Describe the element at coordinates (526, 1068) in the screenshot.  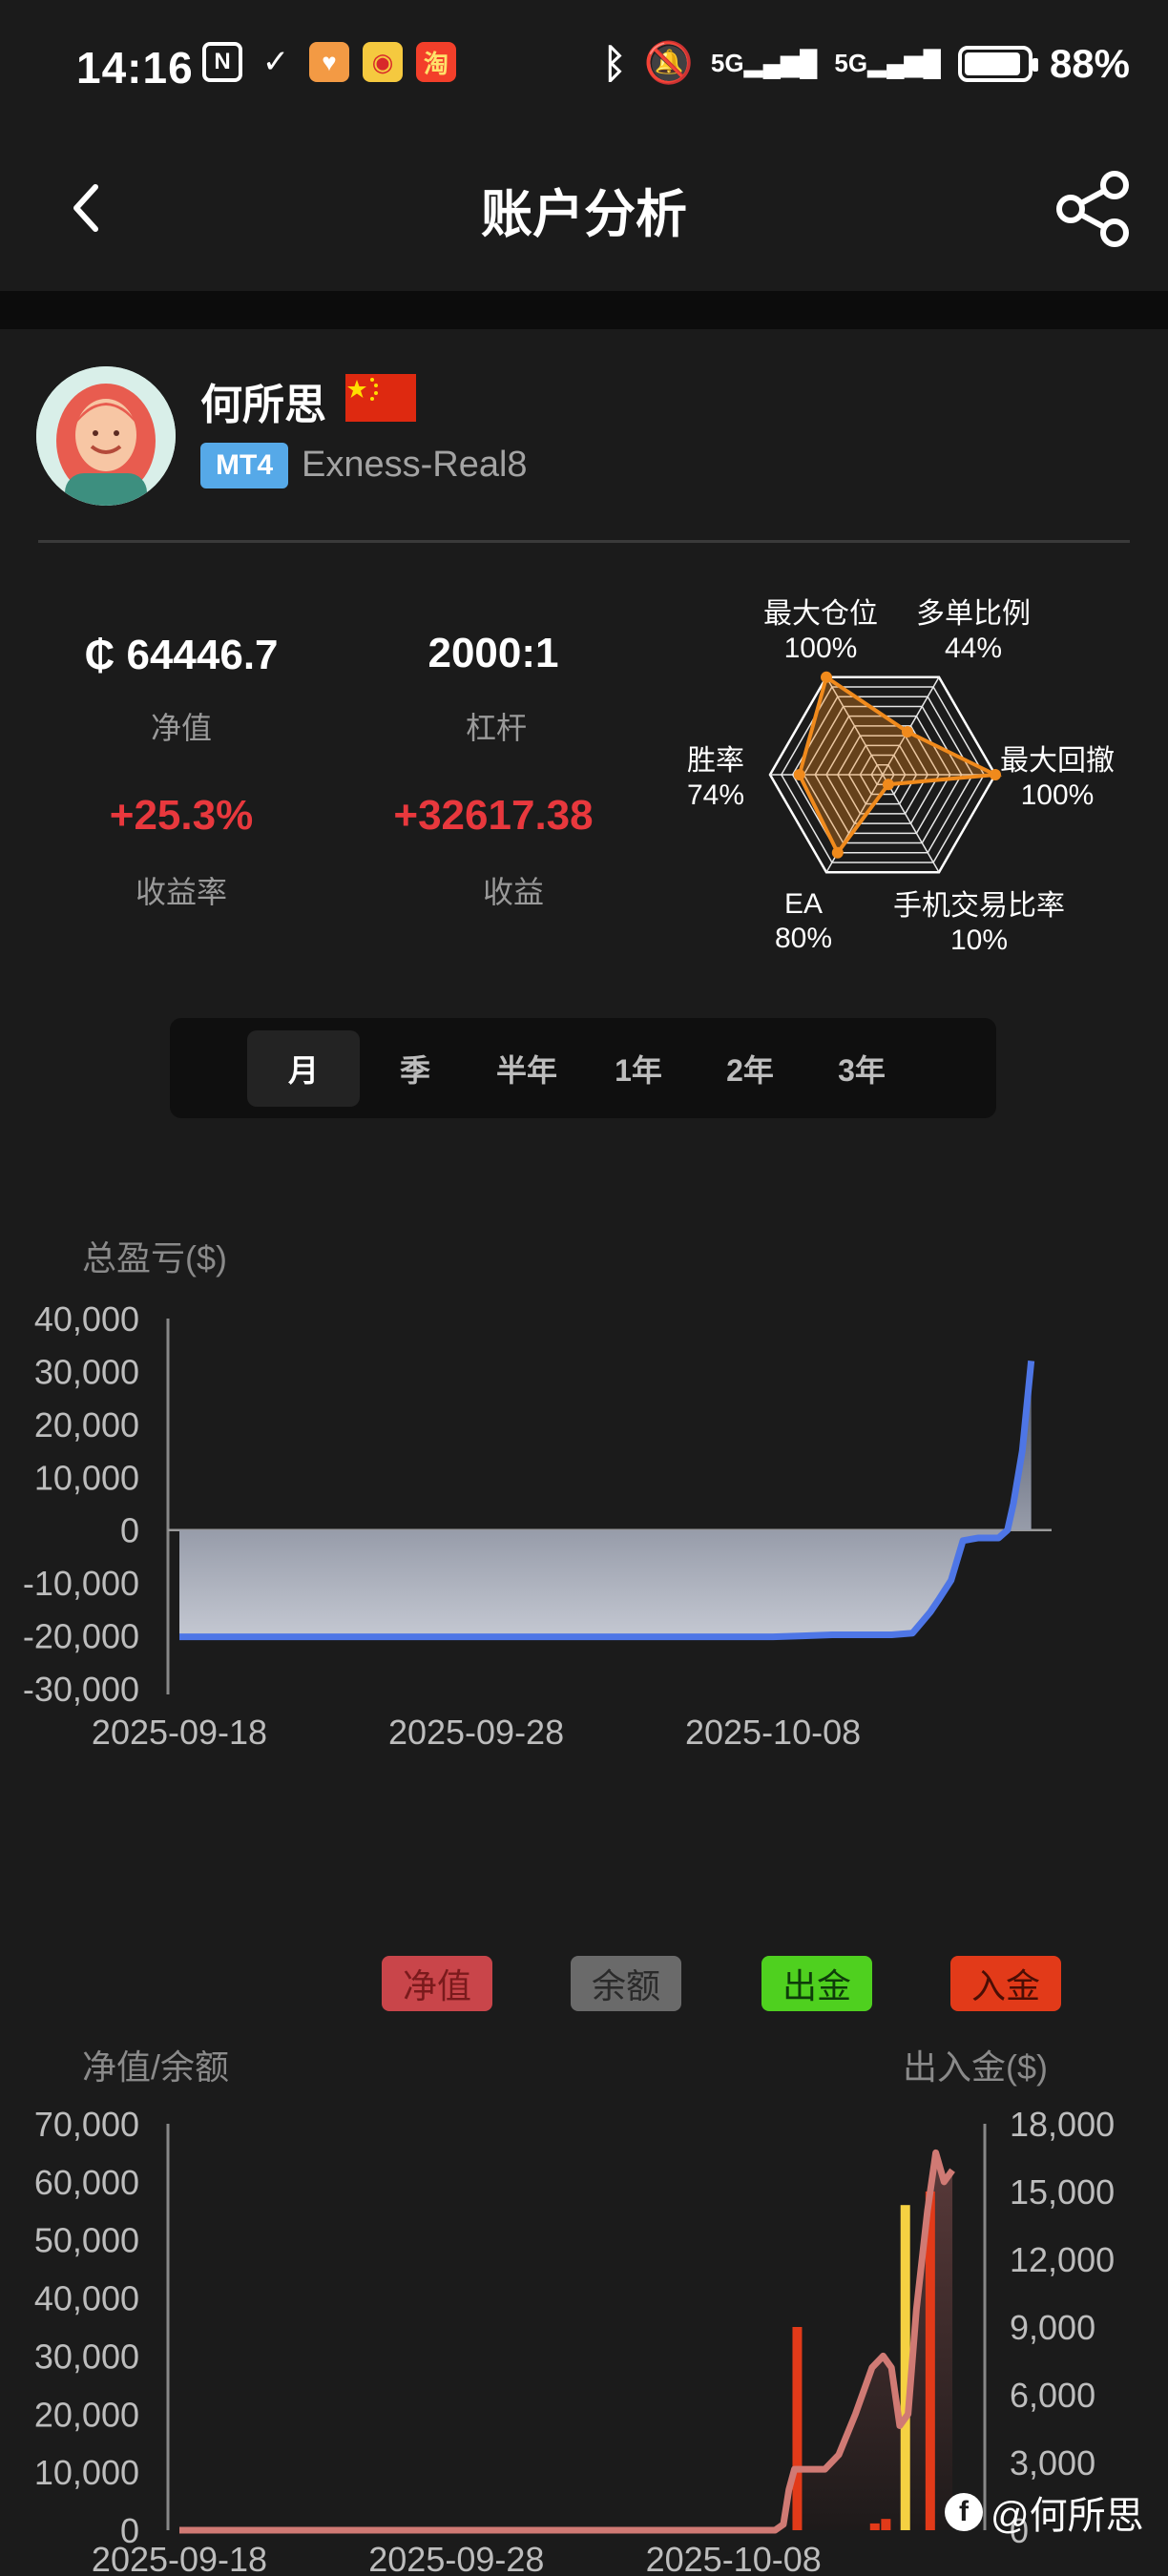
I see `tab-2: 半年` at that location.